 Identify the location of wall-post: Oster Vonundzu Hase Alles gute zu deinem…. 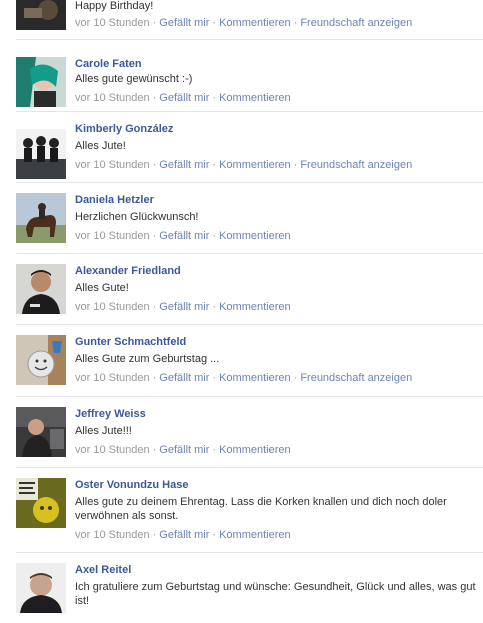
(249, 515).